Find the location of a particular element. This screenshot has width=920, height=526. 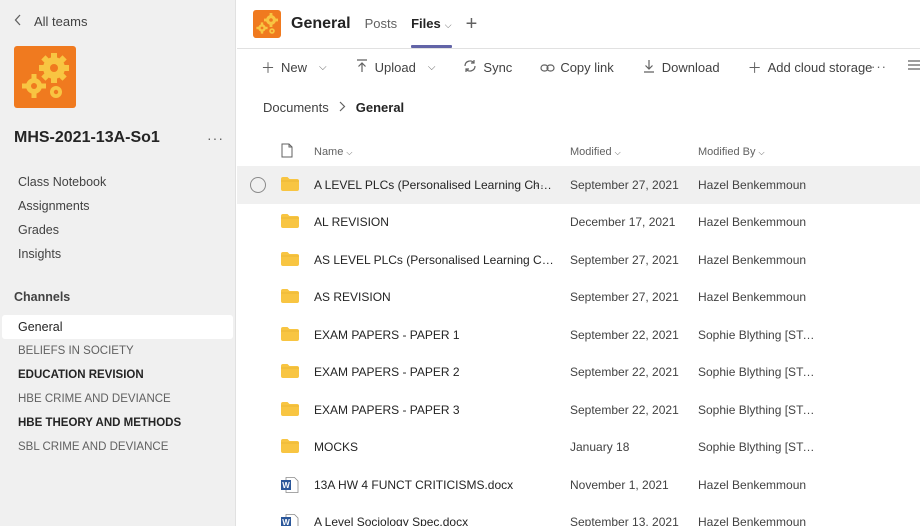

nav-item-insights: Insights is located at coordinates (62, 256).